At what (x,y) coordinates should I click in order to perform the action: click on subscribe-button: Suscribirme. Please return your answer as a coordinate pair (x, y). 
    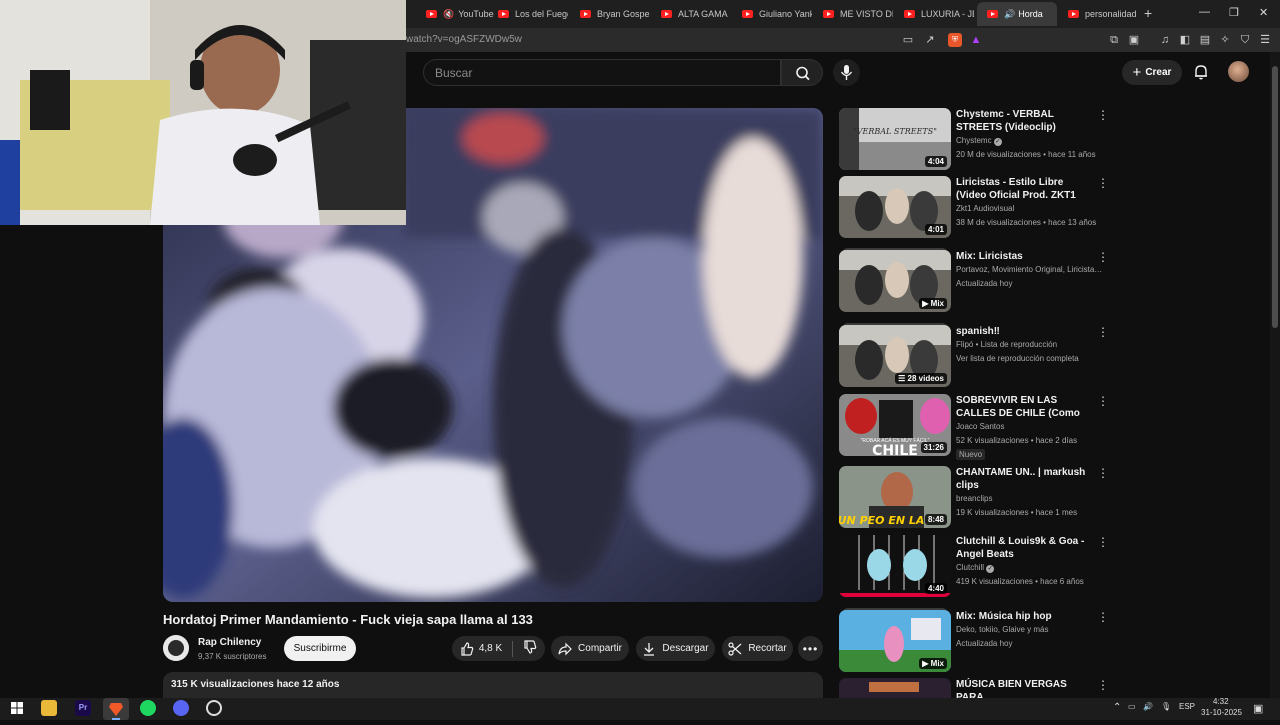
    Looking at the image, I should click on (320, 648).